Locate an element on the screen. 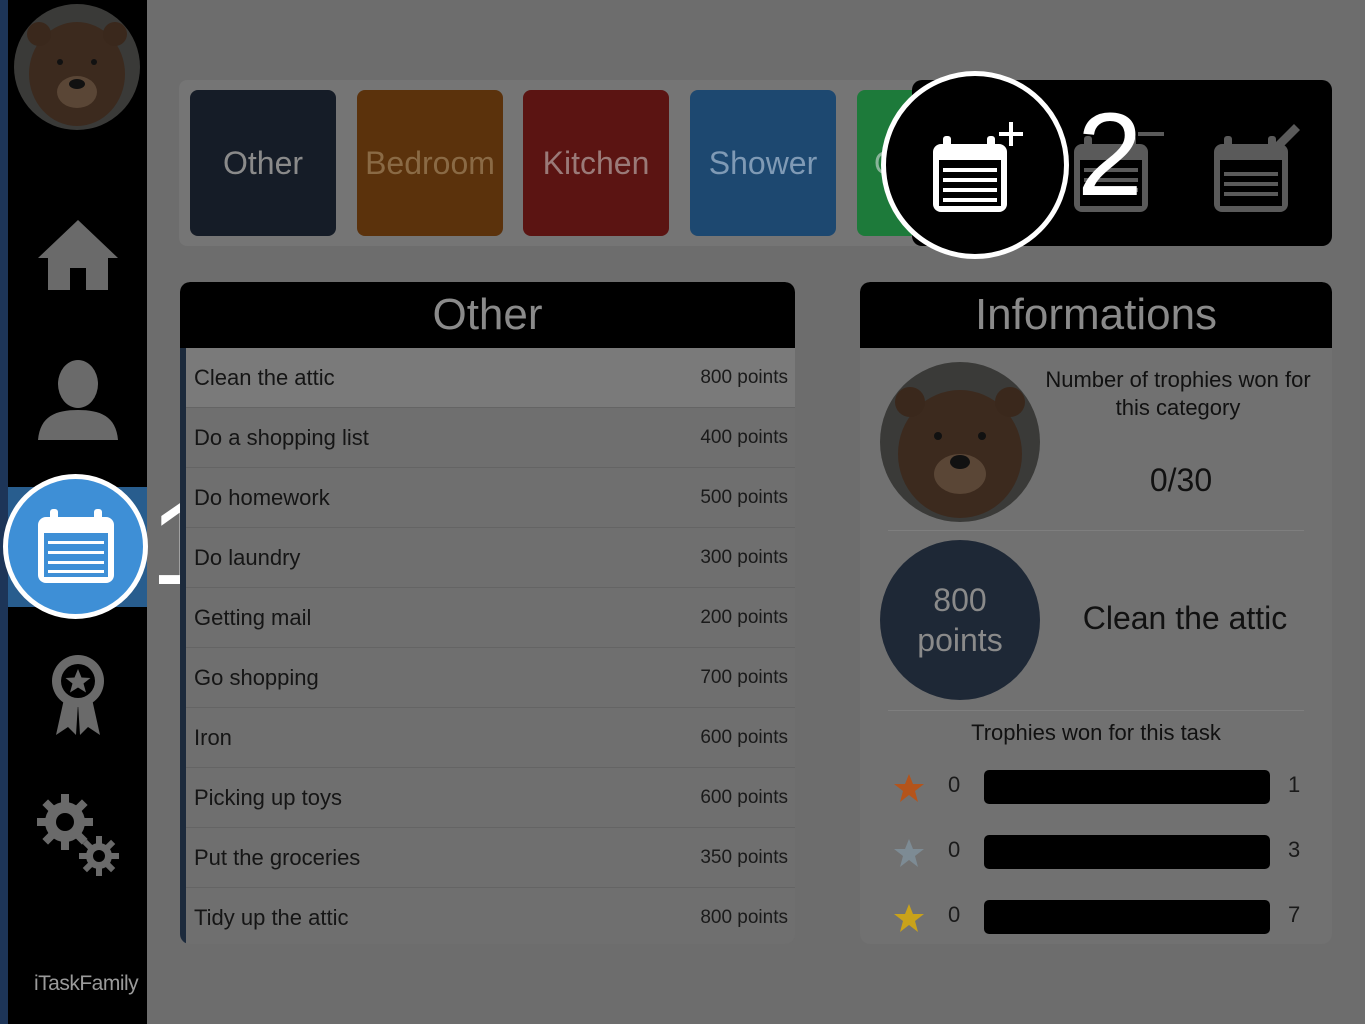 The height and width of the screenshot is (1024, 1365). points-badge: 800 points is located at coordinates (960, 620).